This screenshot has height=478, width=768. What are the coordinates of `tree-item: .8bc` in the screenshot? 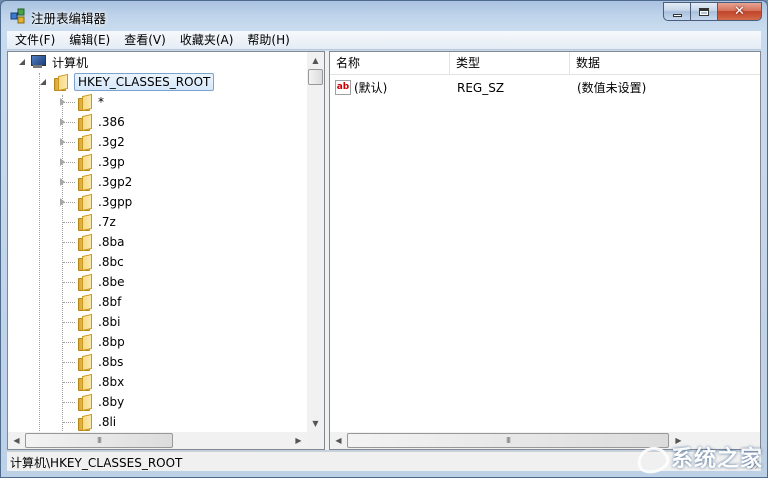 It's located at (91, 262).